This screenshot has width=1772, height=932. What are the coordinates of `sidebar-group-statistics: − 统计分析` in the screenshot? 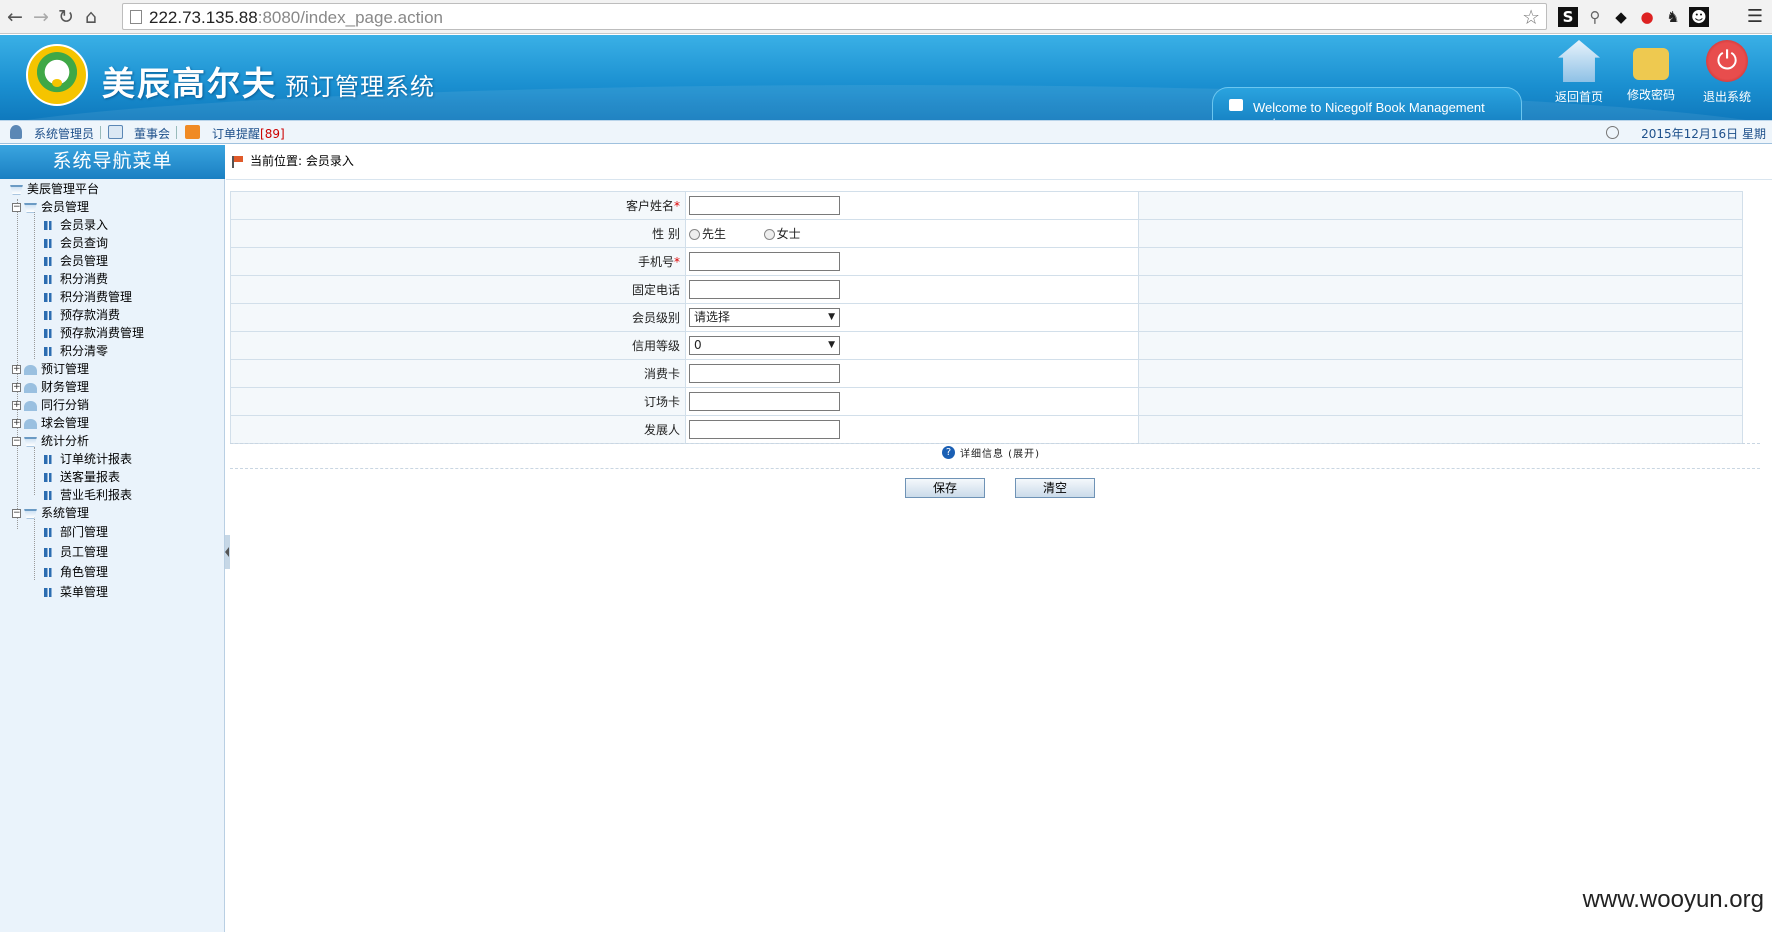 It's located at (50, 441).